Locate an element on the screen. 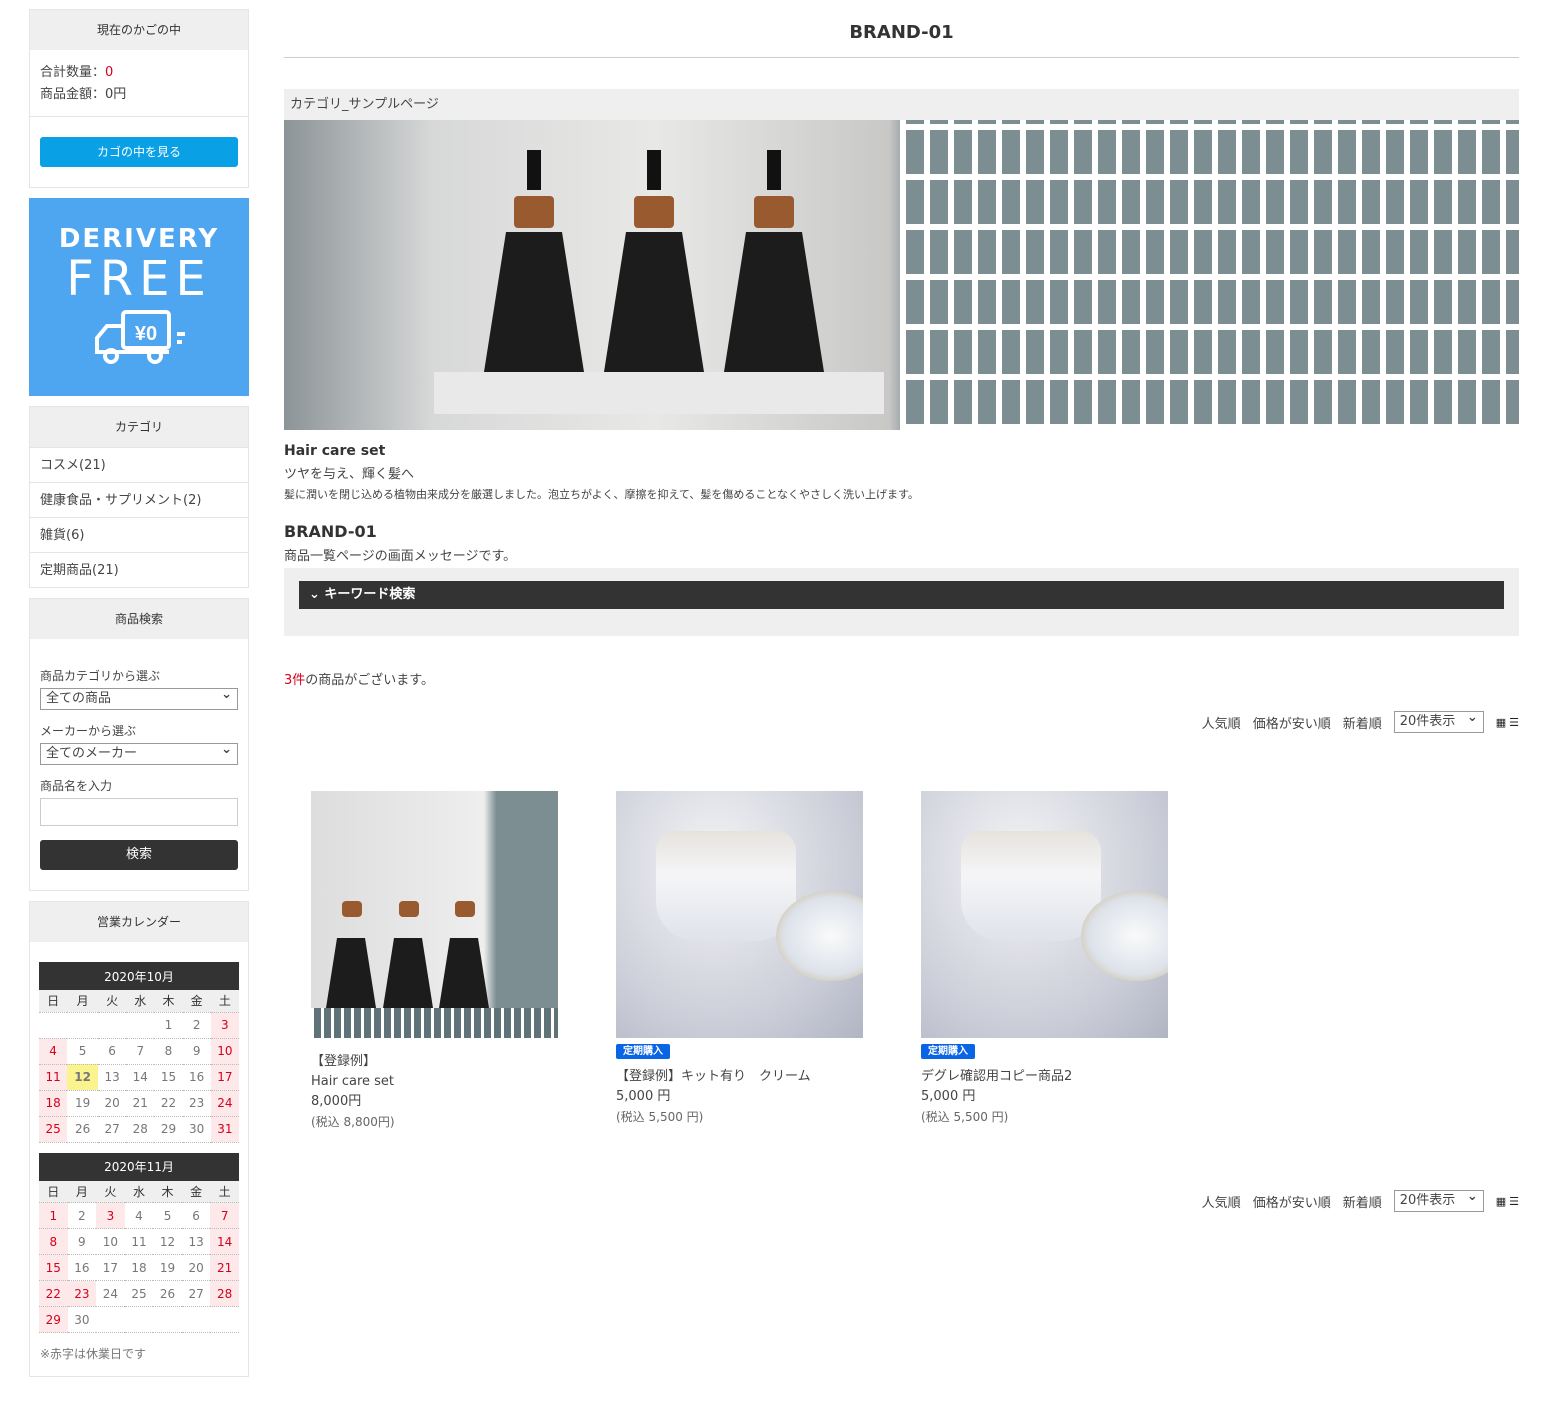 Image resolution: width=1554 pixels, height=1401 pixels. name-input-label: 商品名を入力 is located at coordinates (76, 786).